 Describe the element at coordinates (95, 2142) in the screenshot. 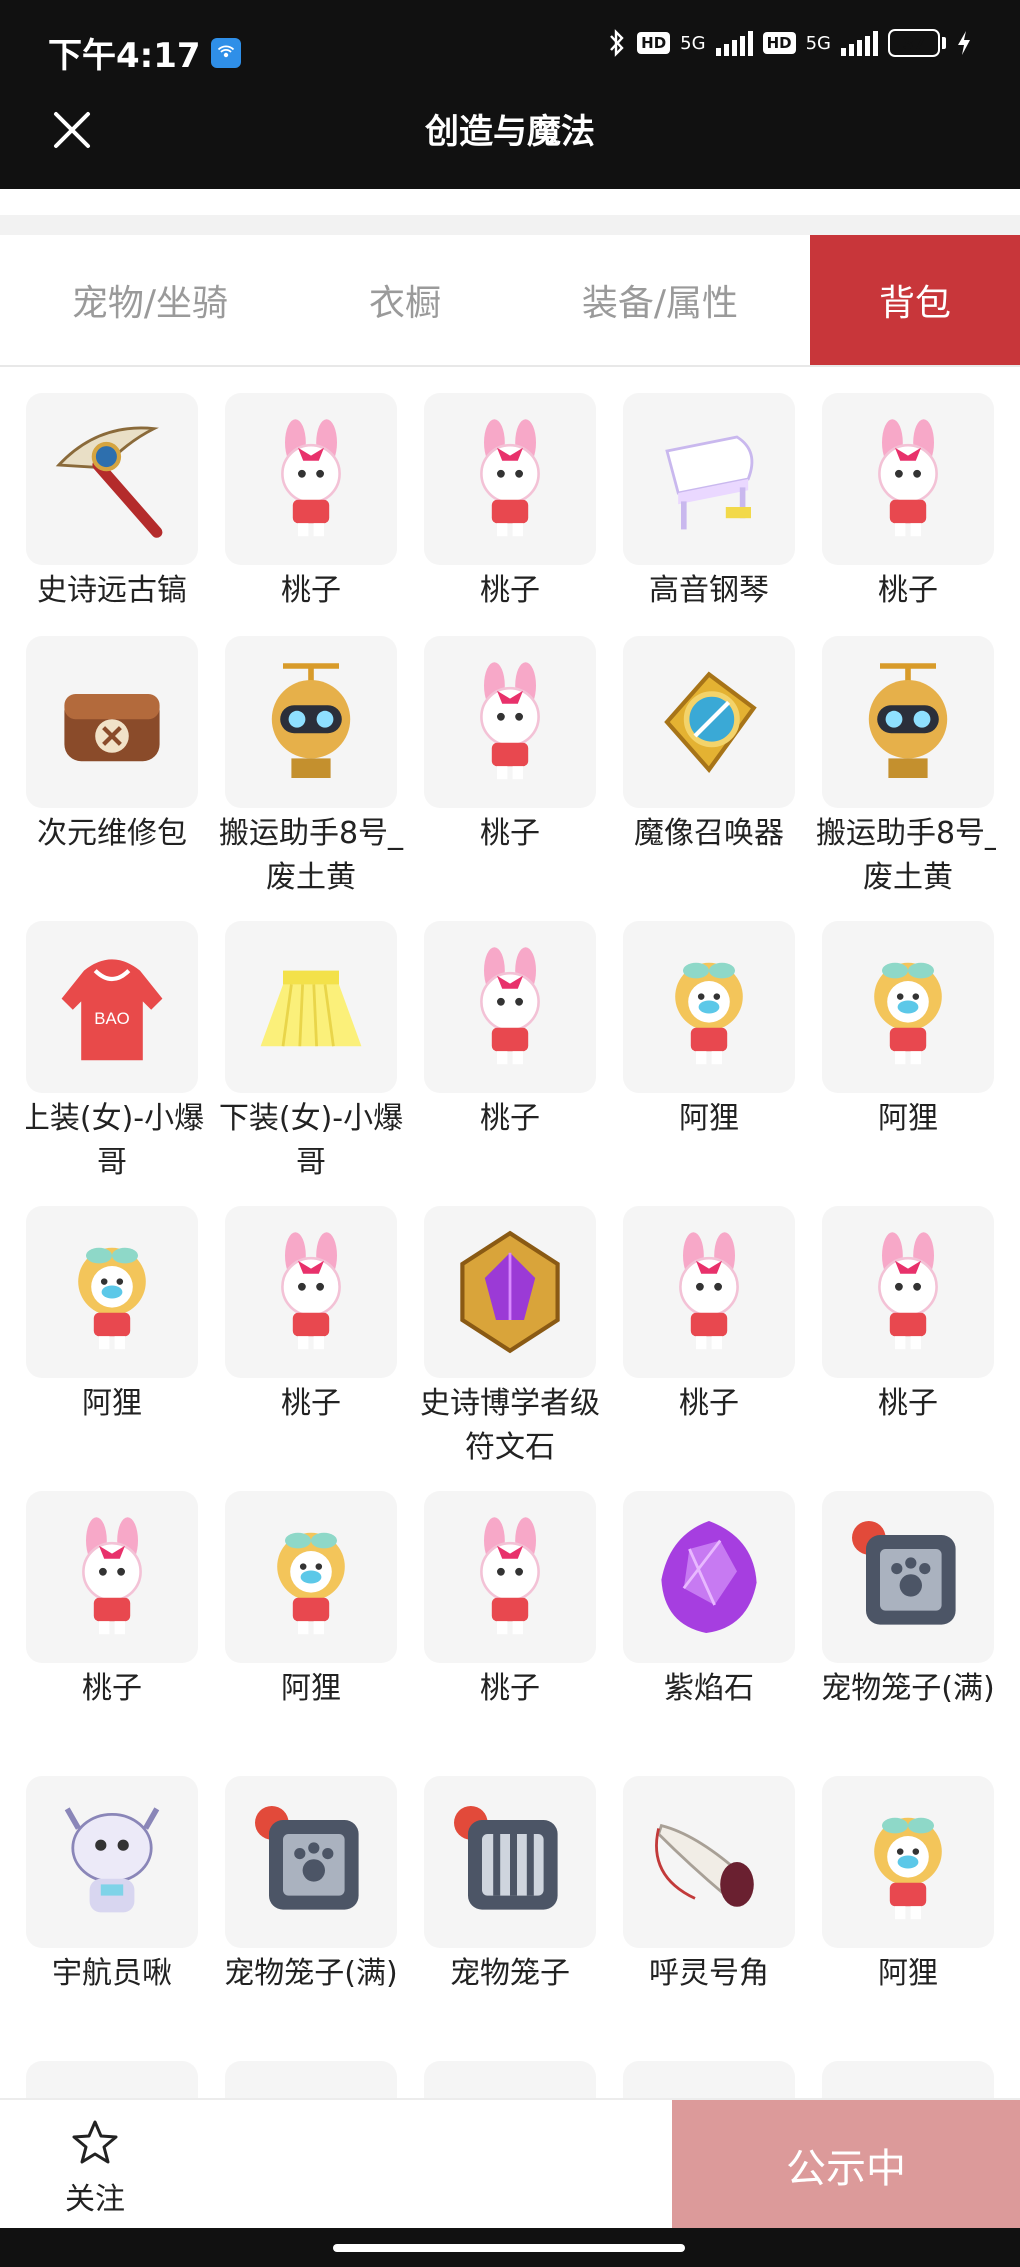

I see `star-icon` at that location.